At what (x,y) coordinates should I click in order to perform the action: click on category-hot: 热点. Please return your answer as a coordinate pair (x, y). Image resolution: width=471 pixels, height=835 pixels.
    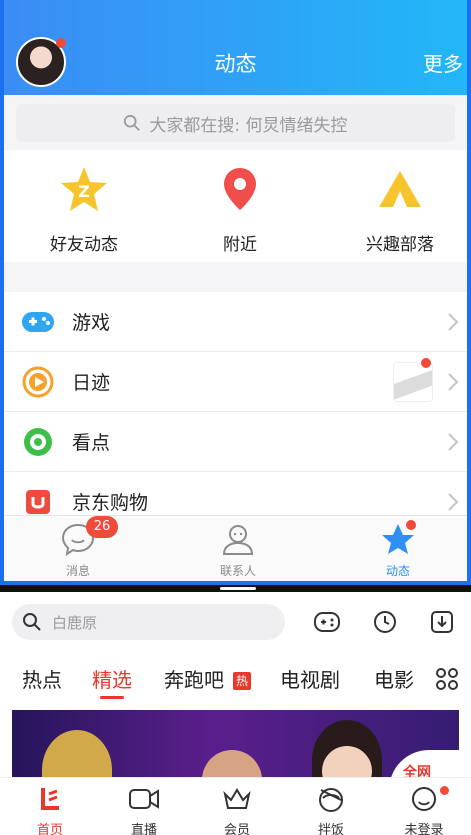
    Looking at the image, I should click on (42, 678).